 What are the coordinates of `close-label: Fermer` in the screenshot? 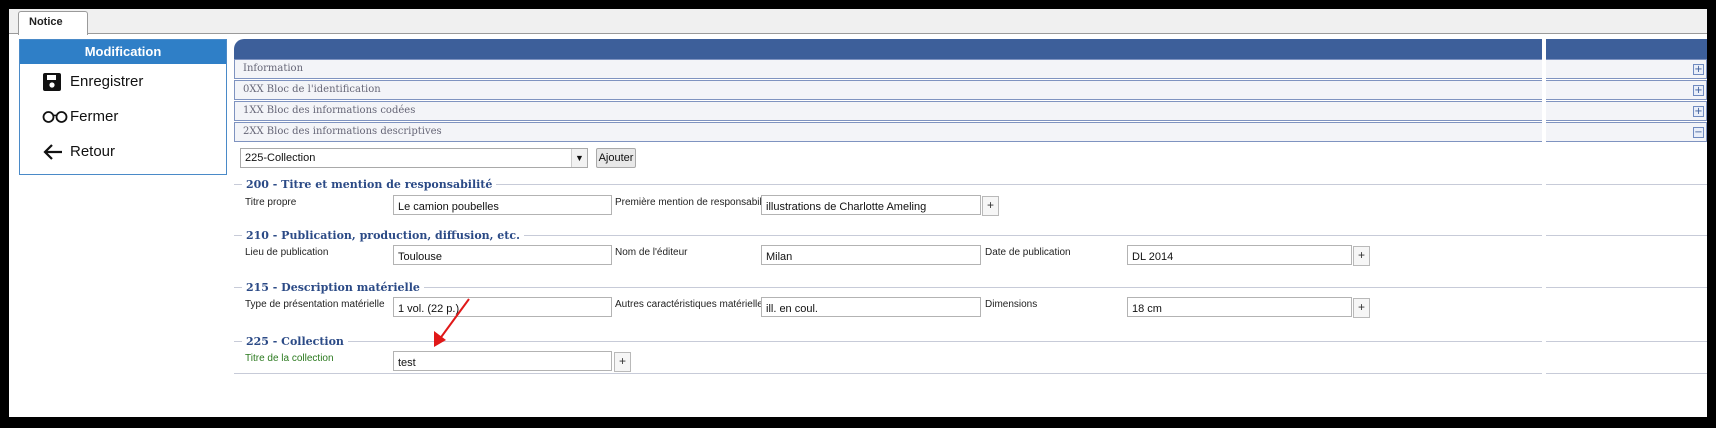 It's located at (94, 116).